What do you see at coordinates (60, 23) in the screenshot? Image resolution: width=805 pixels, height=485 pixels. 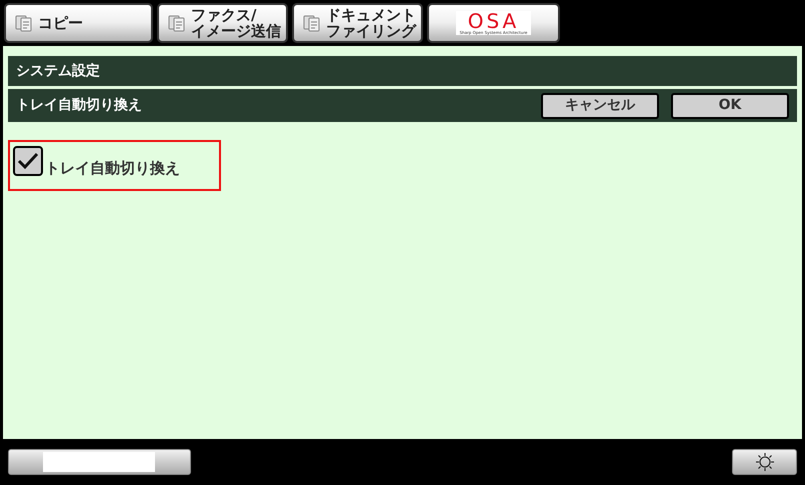 I see `tab-label: コピー` at bounding box center [60, 23].